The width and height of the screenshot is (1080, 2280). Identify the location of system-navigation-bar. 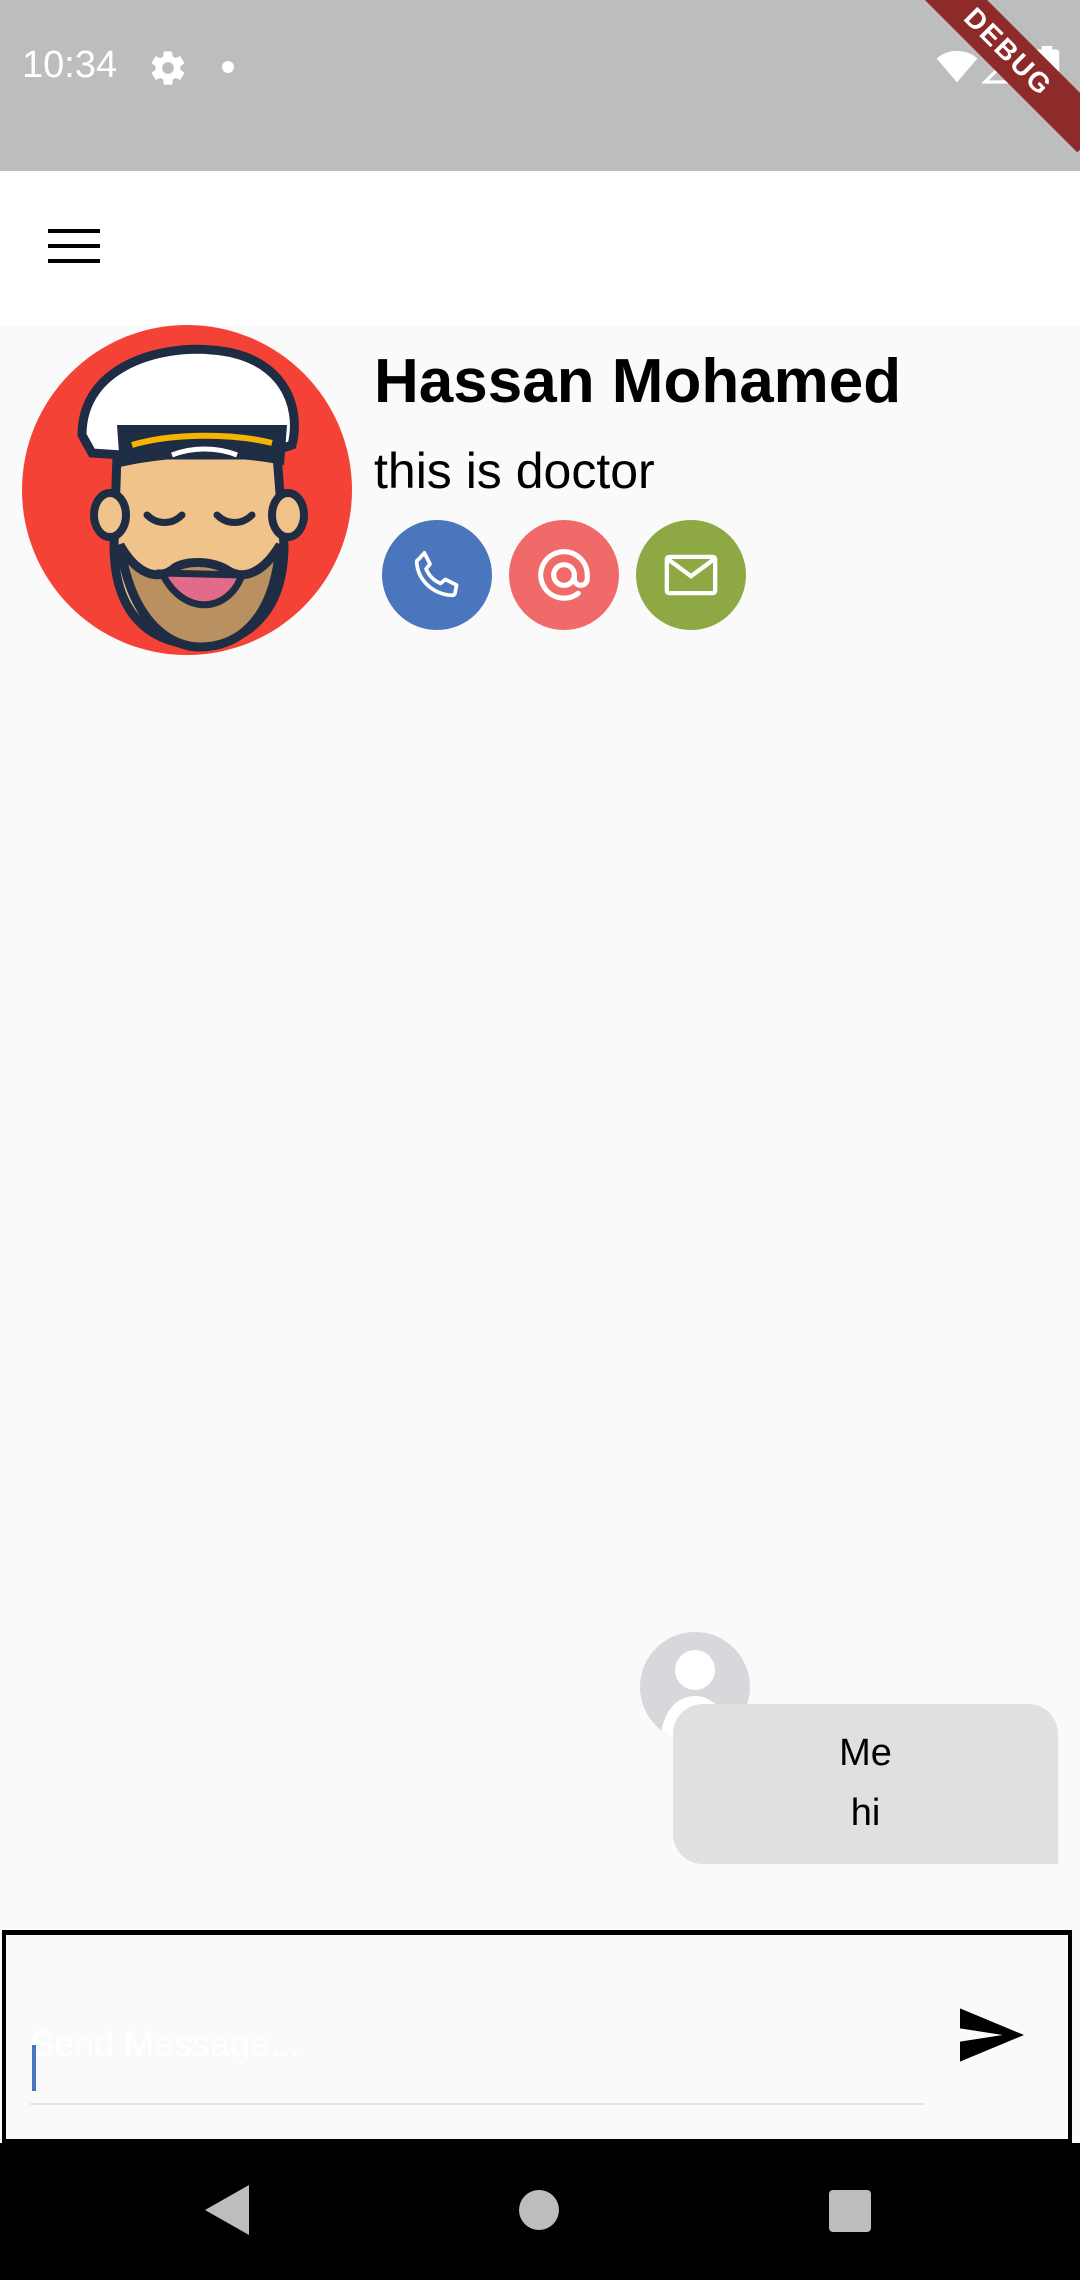
(540, 2211).